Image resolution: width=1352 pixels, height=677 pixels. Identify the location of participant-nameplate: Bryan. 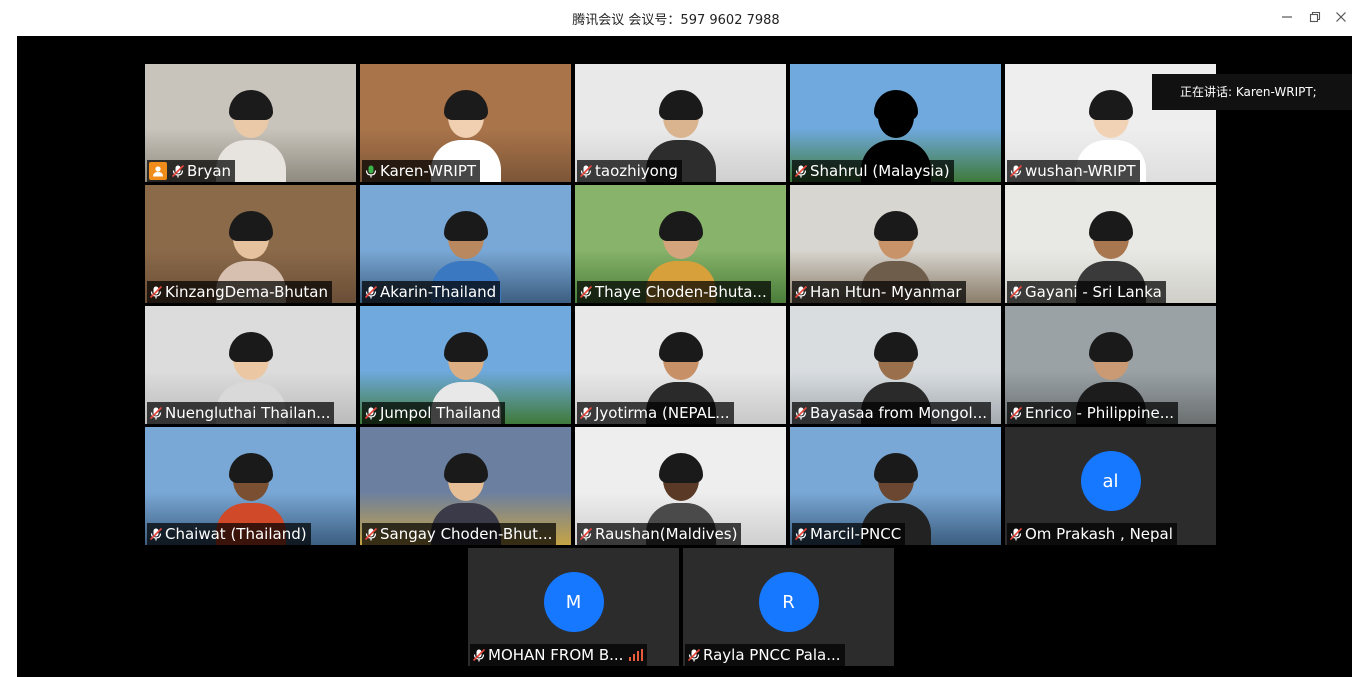
(191, 171).